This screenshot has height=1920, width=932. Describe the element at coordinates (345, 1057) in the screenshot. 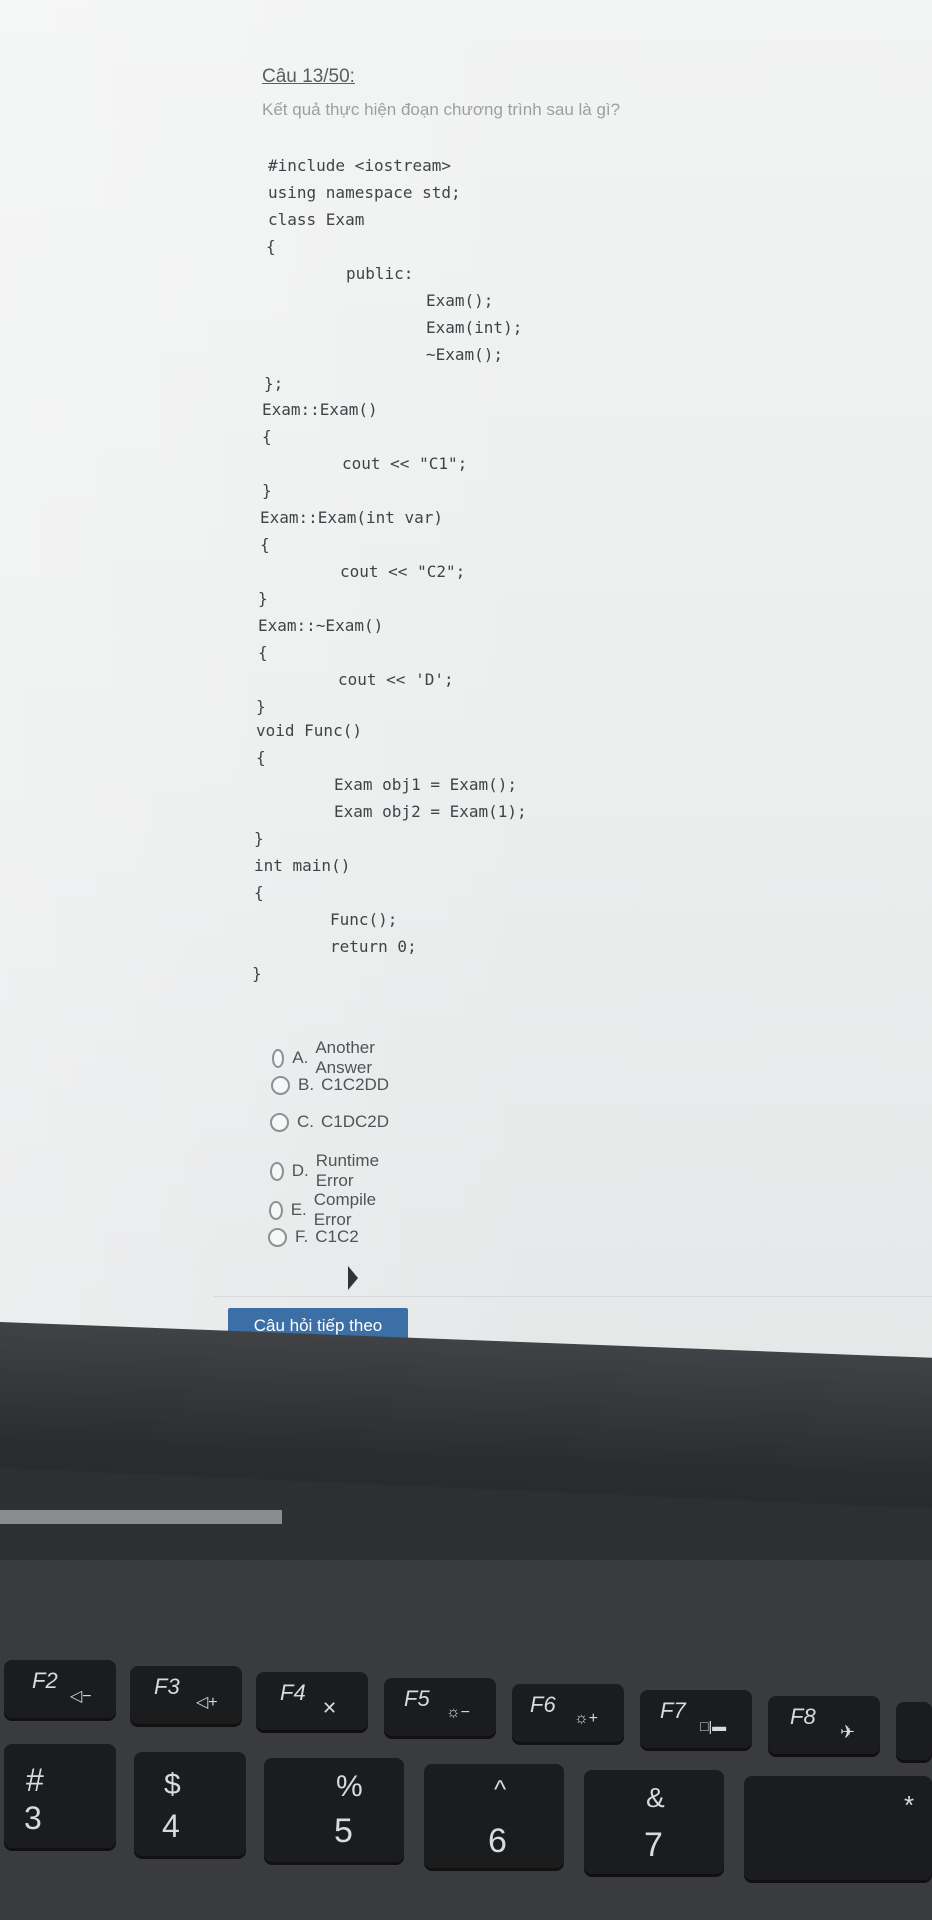

I see `option-label: Another Answer` at that location.